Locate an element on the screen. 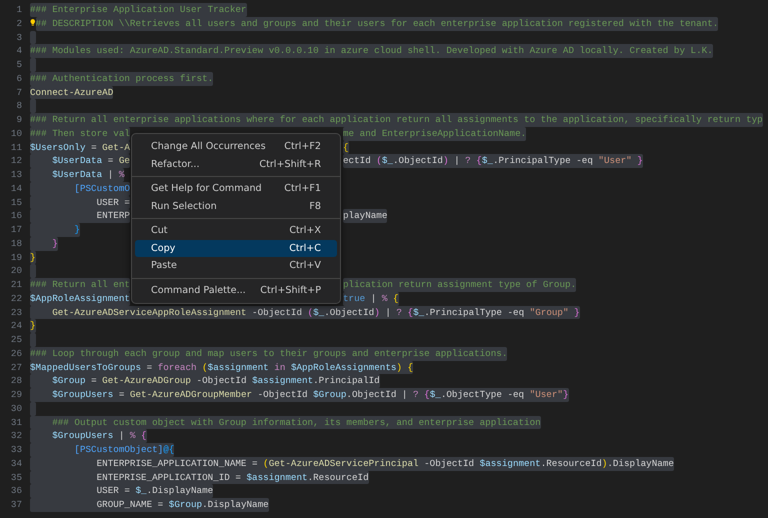  code-line: { is located at coordinates (346, 147).